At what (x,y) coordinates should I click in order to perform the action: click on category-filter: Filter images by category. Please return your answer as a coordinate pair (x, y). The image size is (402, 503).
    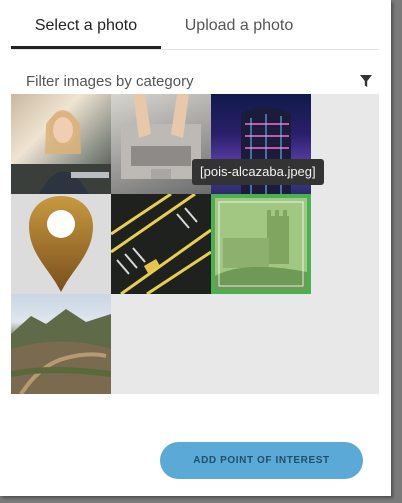
    Looking at the image, I should click on (195, 80).